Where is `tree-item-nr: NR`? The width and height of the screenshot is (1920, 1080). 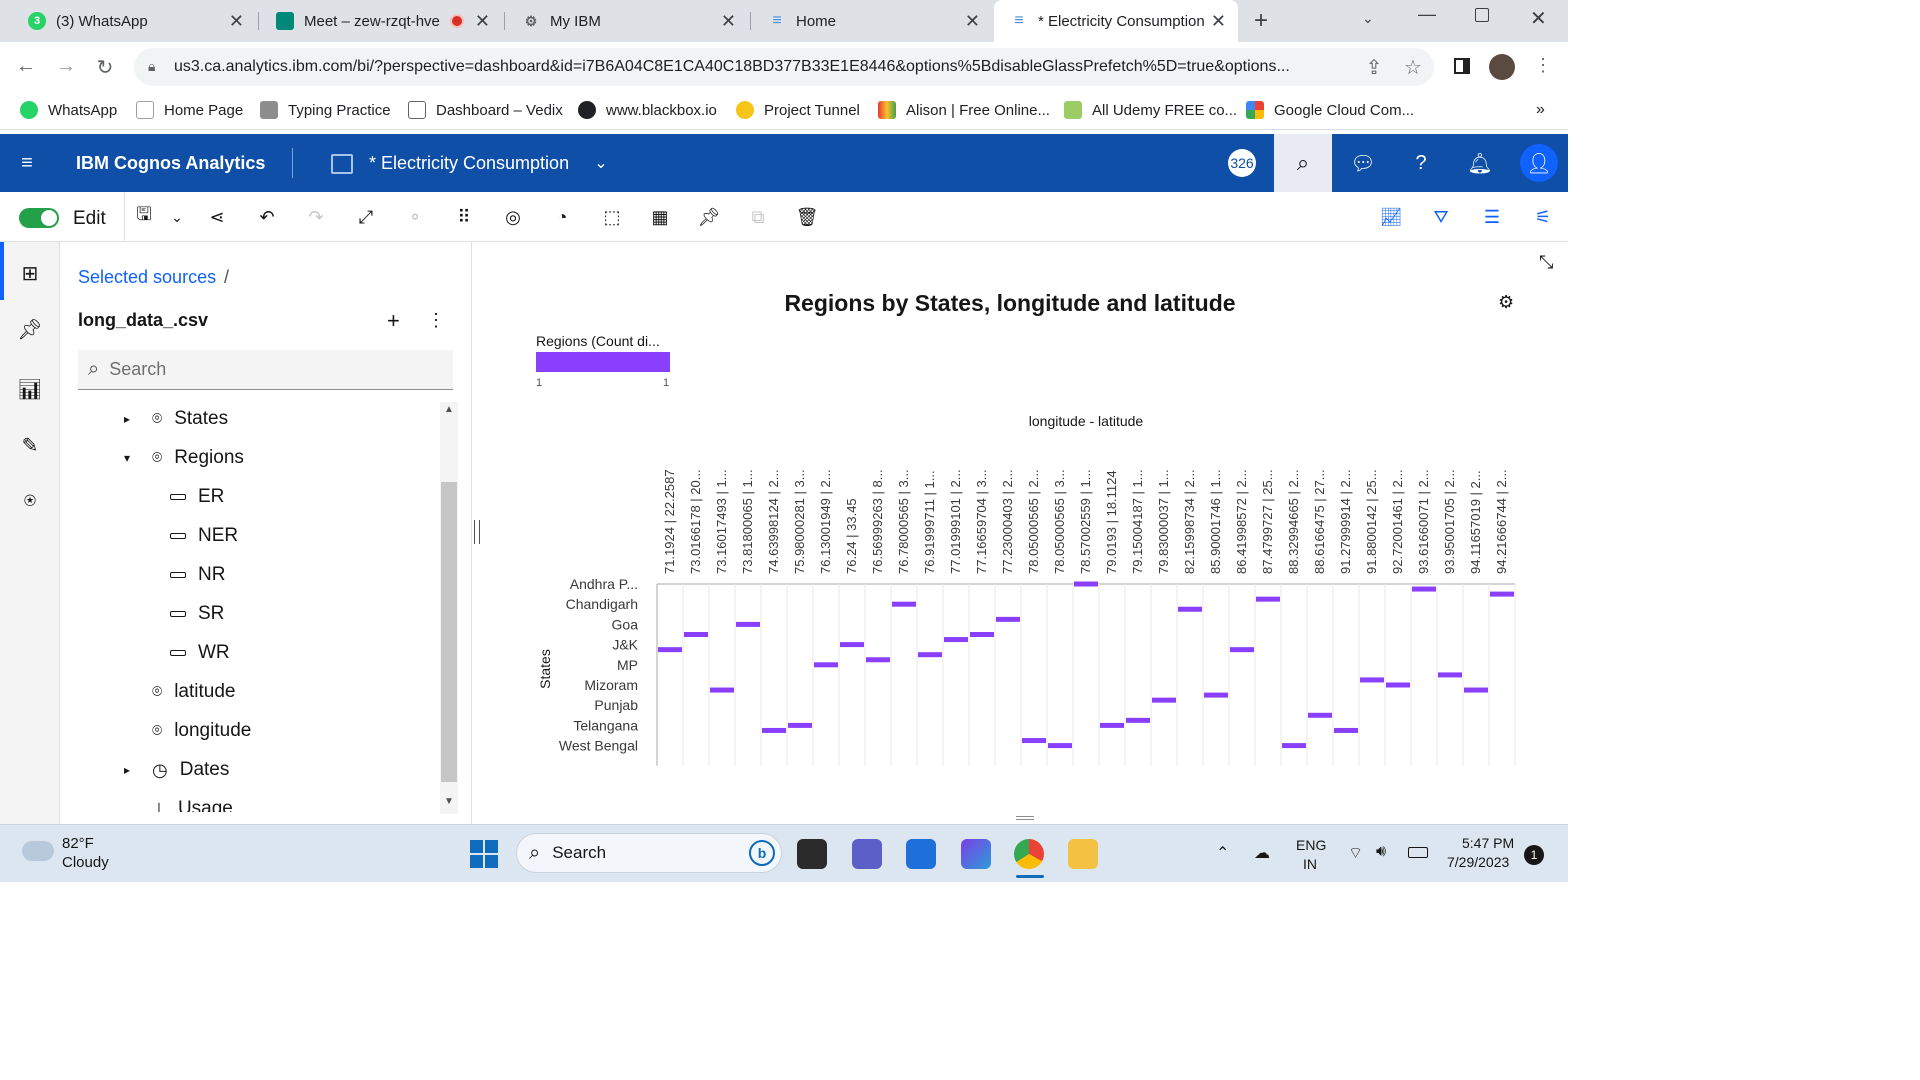
tree-item-nr: NR is located at coordinates (197, 575).